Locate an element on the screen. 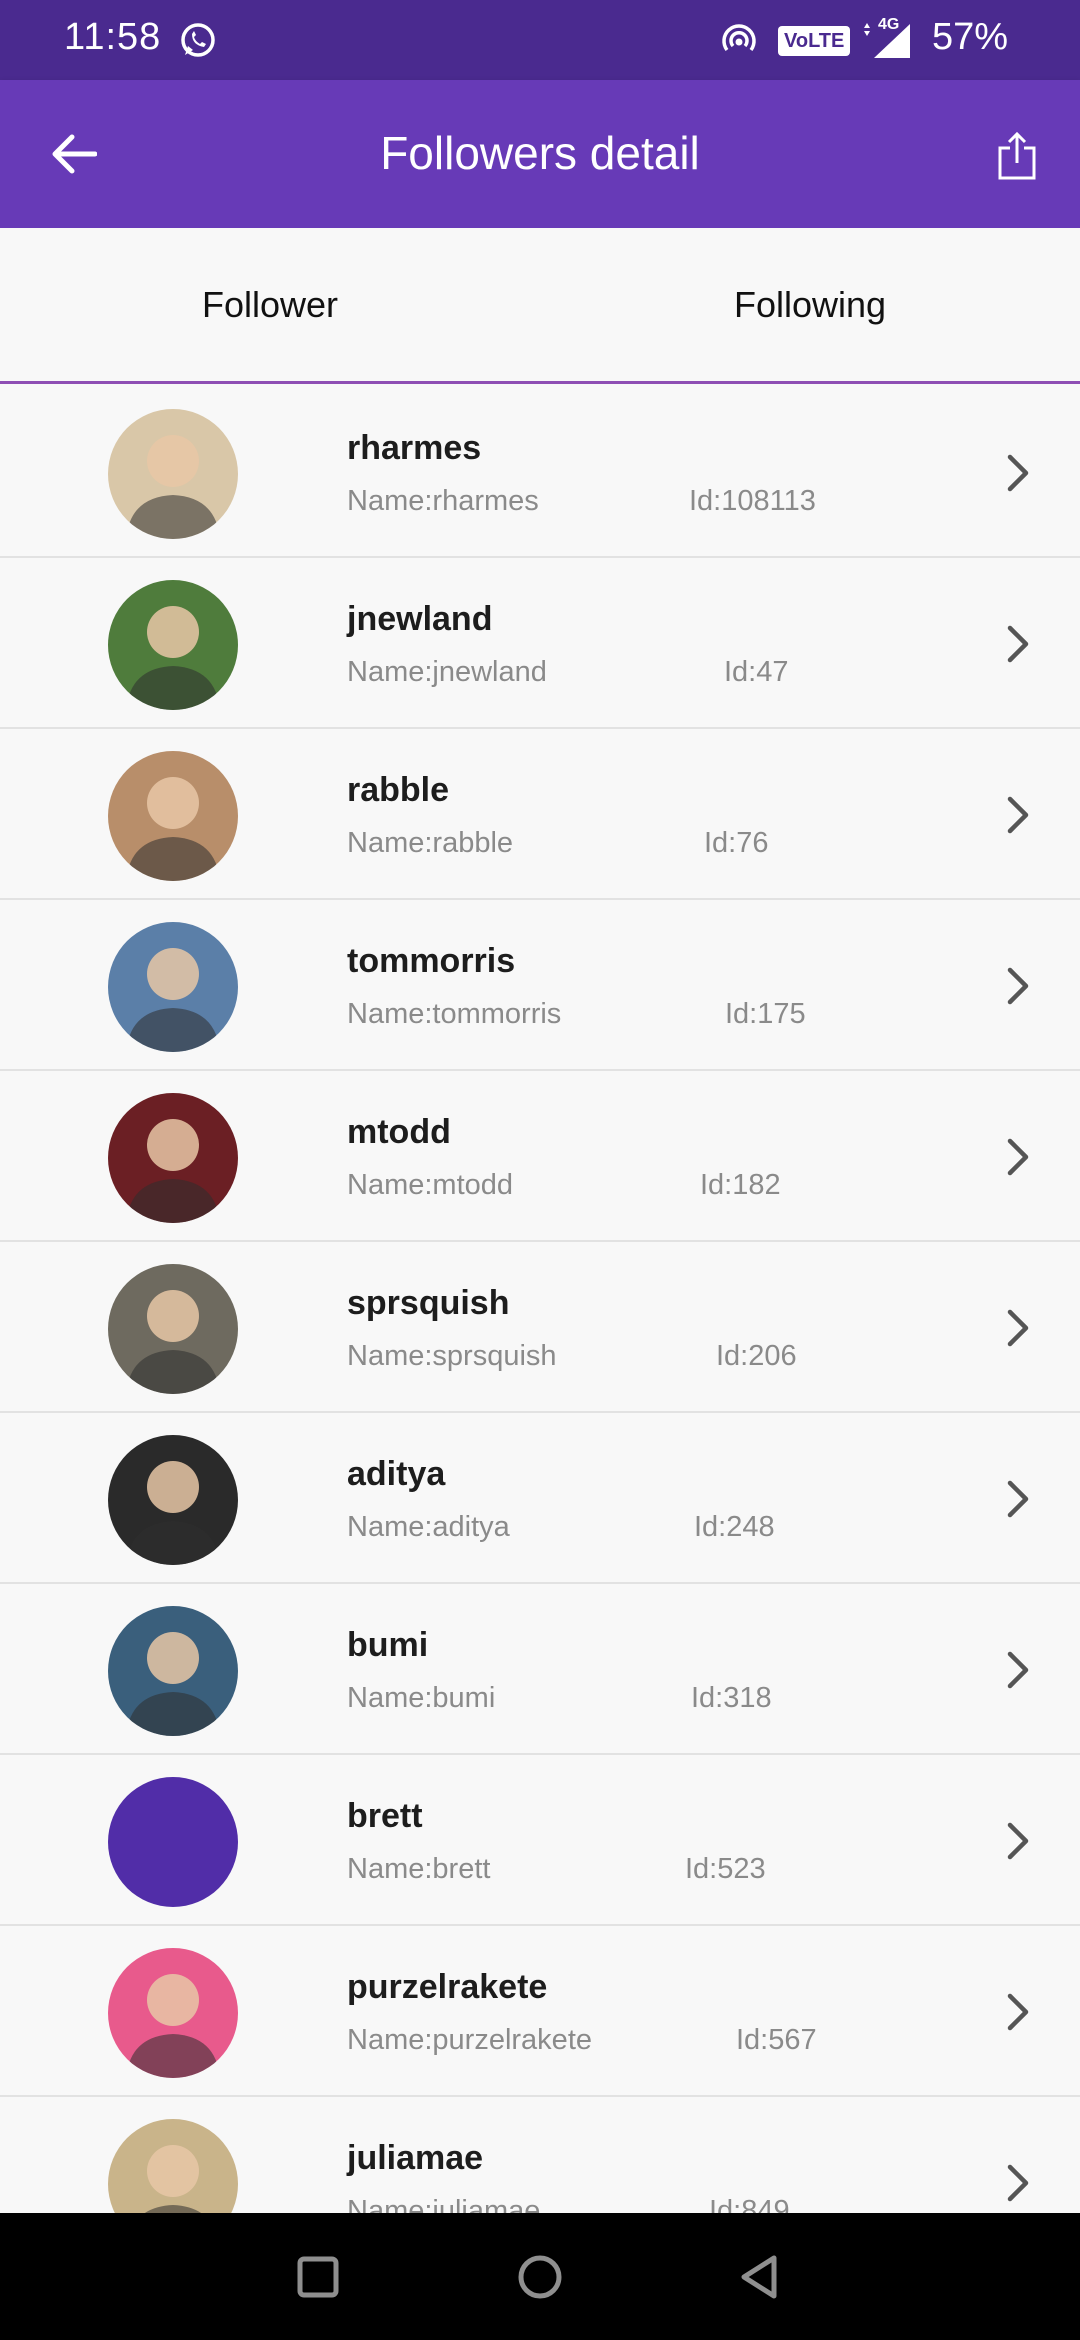 The height and width of the screenshot is (2340, 1080). follower-id: Id:523 is located at coordinates (725, 1869).